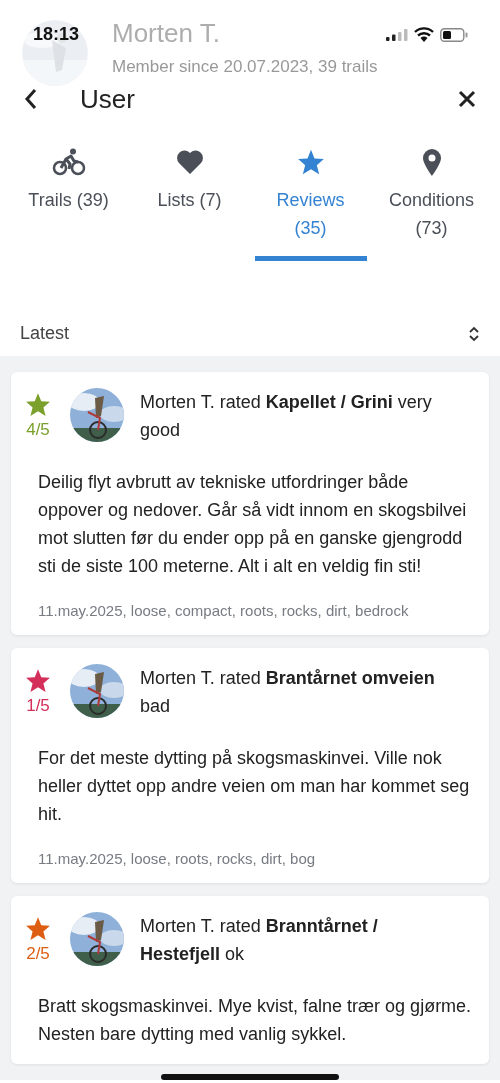 Image resolution: width=500 pixels, height=1083 pixels. I want to click on rating-score: 2/5, so click(38, 954).